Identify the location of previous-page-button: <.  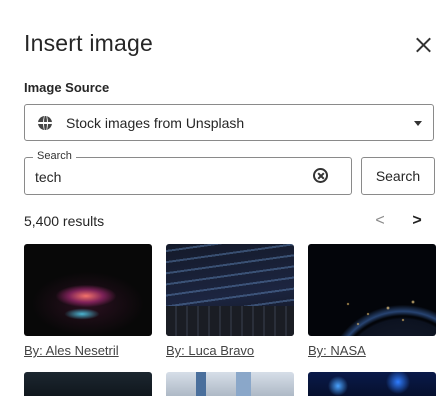
(380, 222).